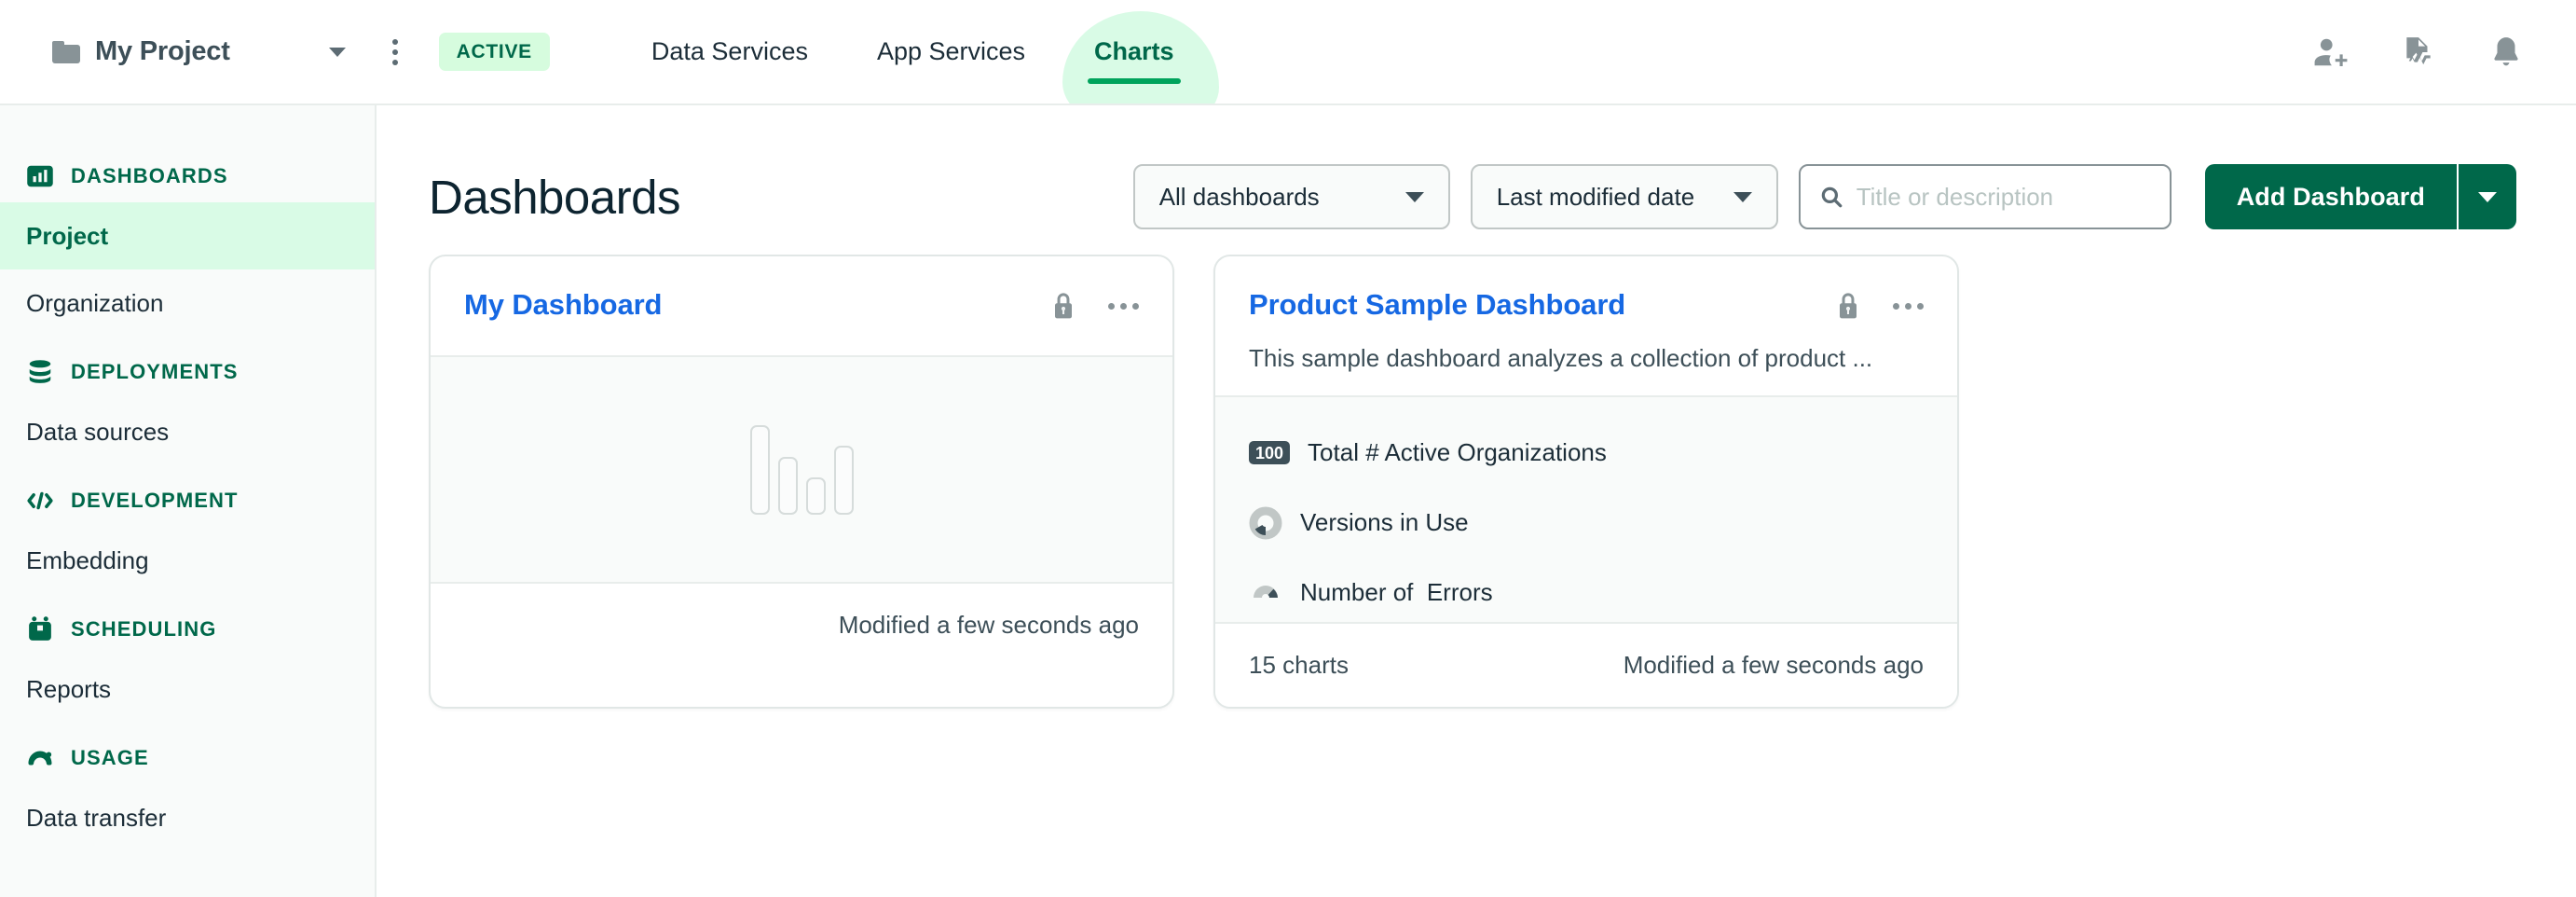  What do you see at coordinates (40, 629) in the screenshot?
I see `calendar-icon` at bounding box center [40, 629].